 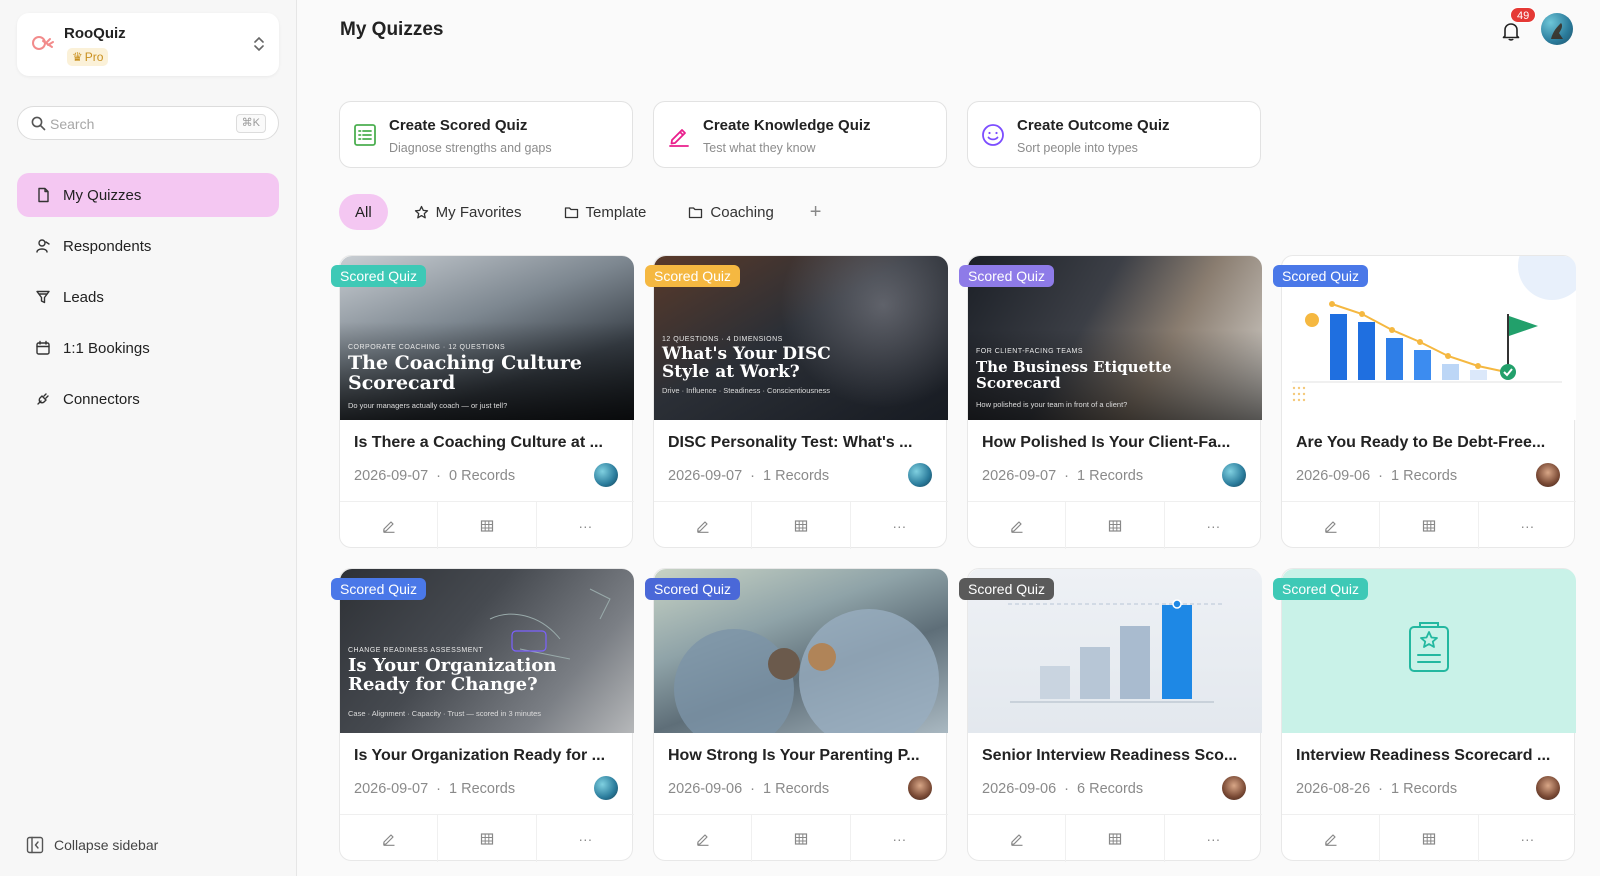 I want to click on quiz-date: 2026-08-26, so click(x=1333, y=789).